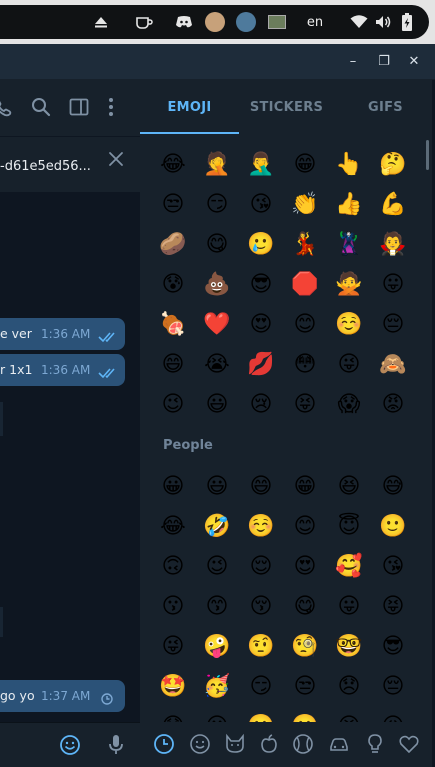  I want to click on emoji-item: 👏, so click(305, 205).